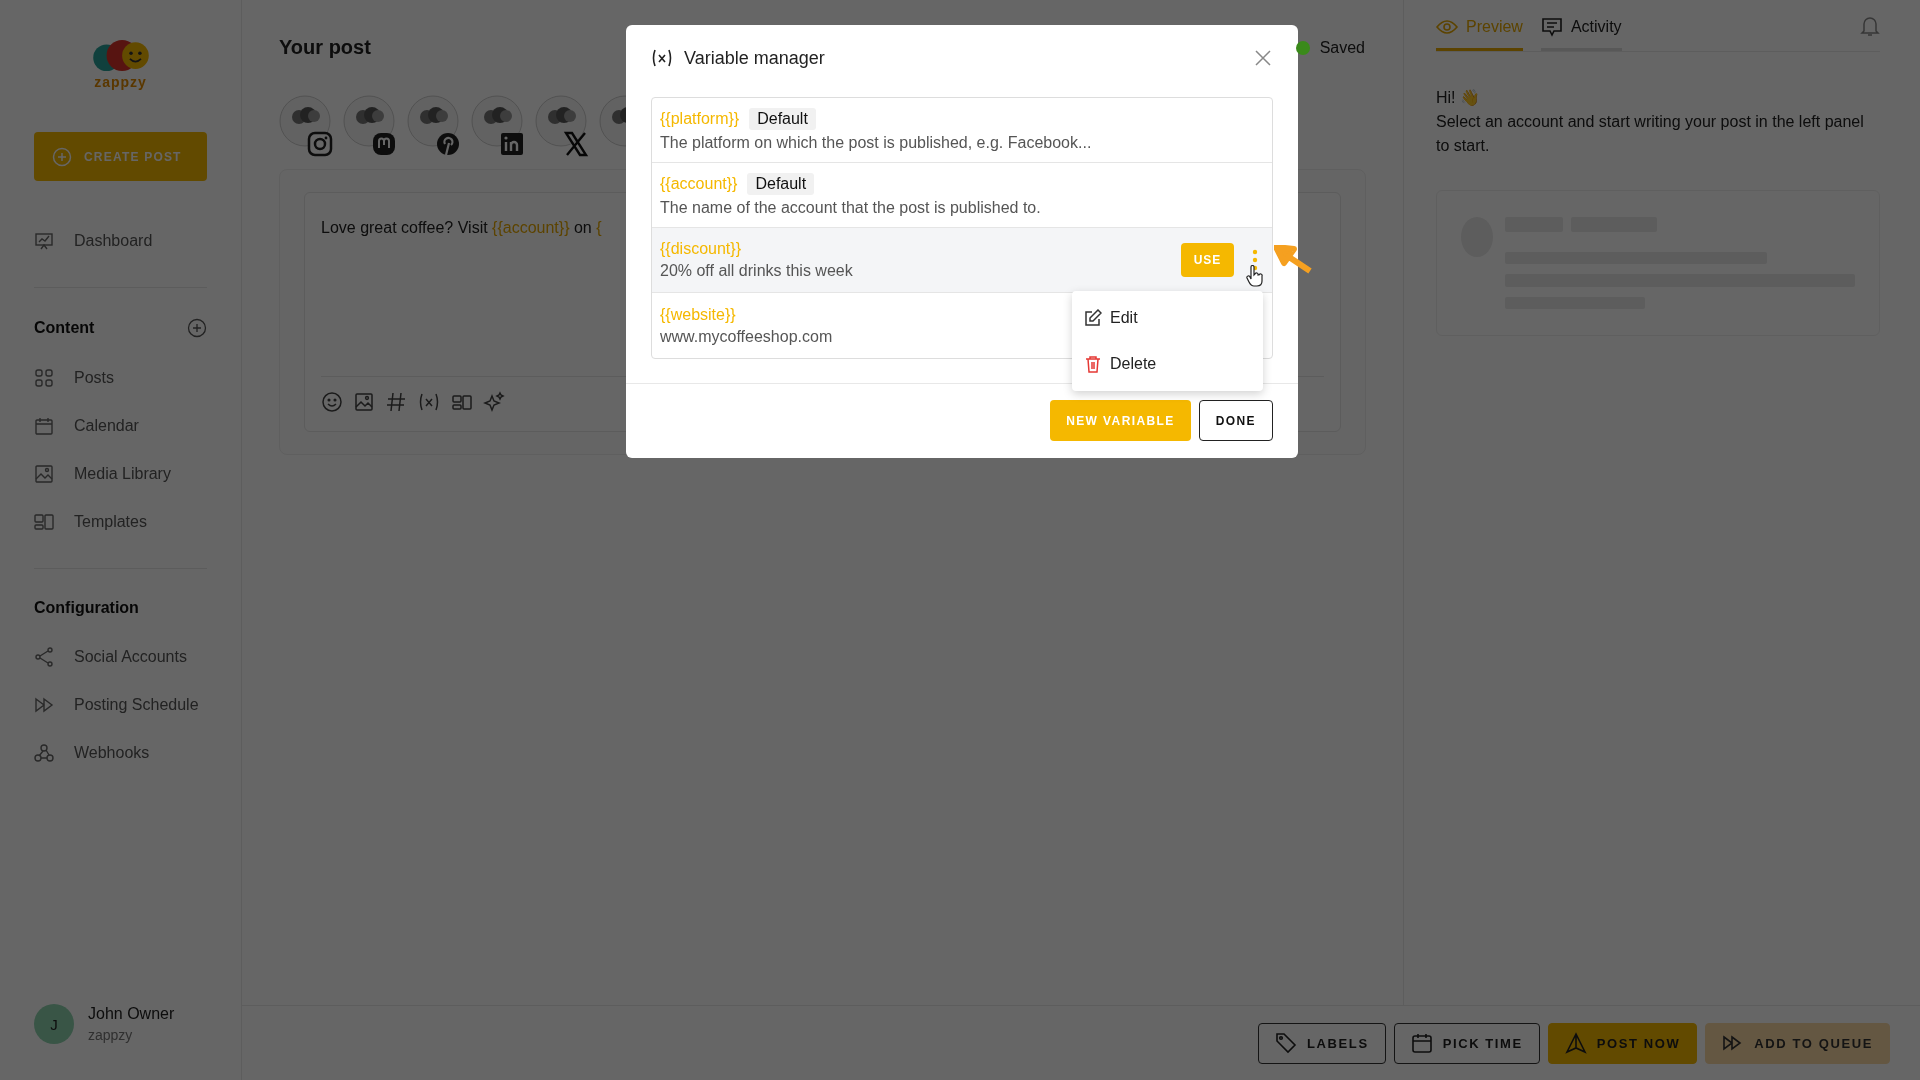  Describe the element at coordinates (512, 144) in the screenshot. I see `linkedin-logo-icon` at that location.